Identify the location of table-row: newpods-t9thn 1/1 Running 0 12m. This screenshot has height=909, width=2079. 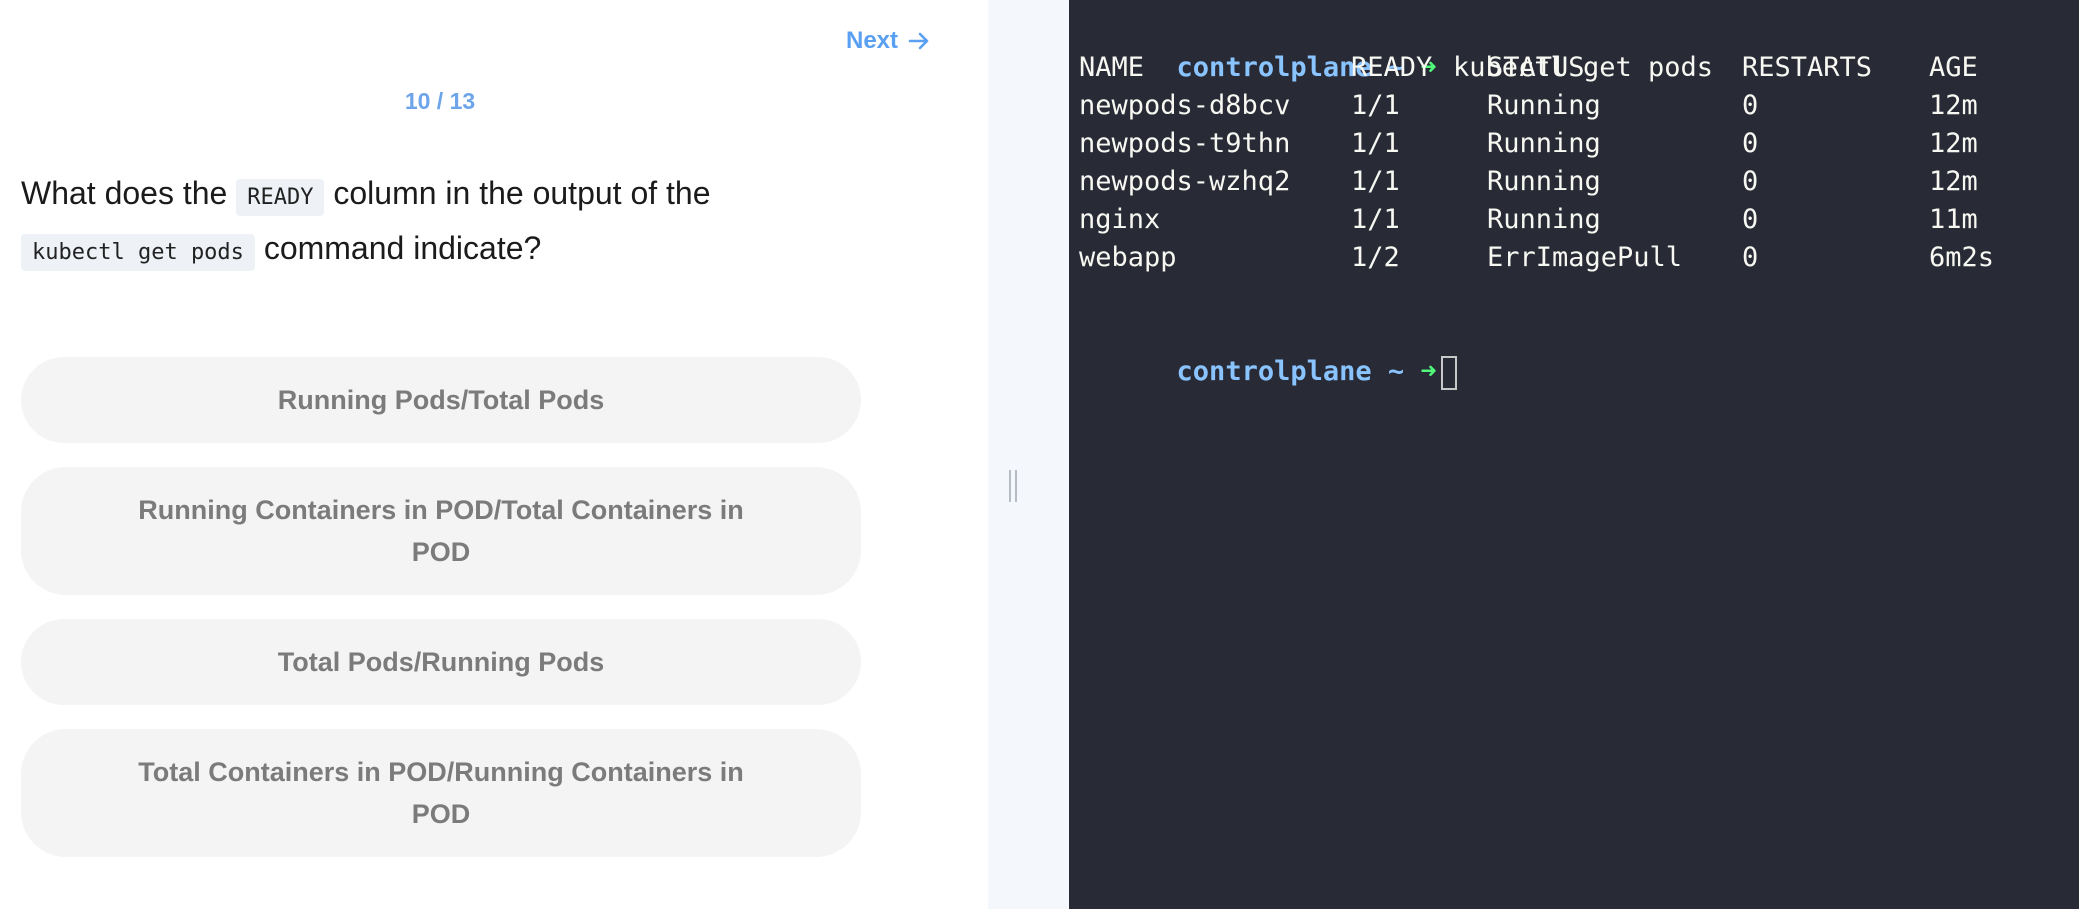
(1579, 144).